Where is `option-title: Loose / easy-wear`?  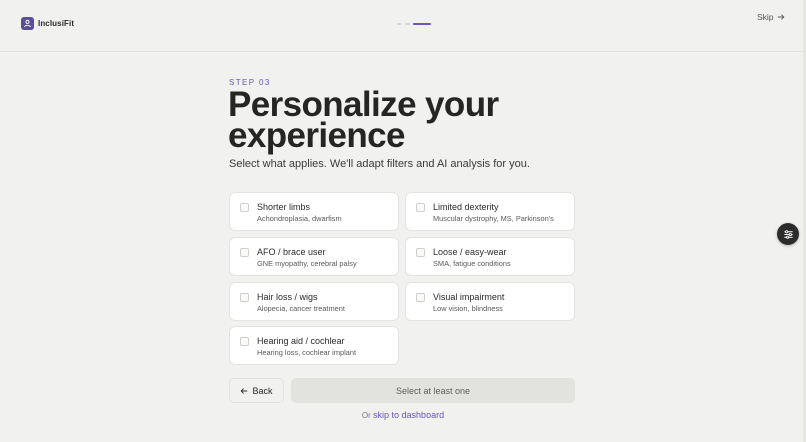 option-title: Loose / easy-wear is located at coordinates (470, 252).